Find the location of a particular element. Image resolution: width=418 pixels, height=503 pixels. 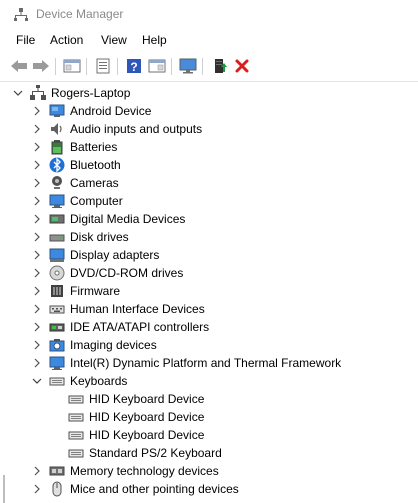

tree-category-hid: Human Interface Devices is located at coordinates (209, 309).